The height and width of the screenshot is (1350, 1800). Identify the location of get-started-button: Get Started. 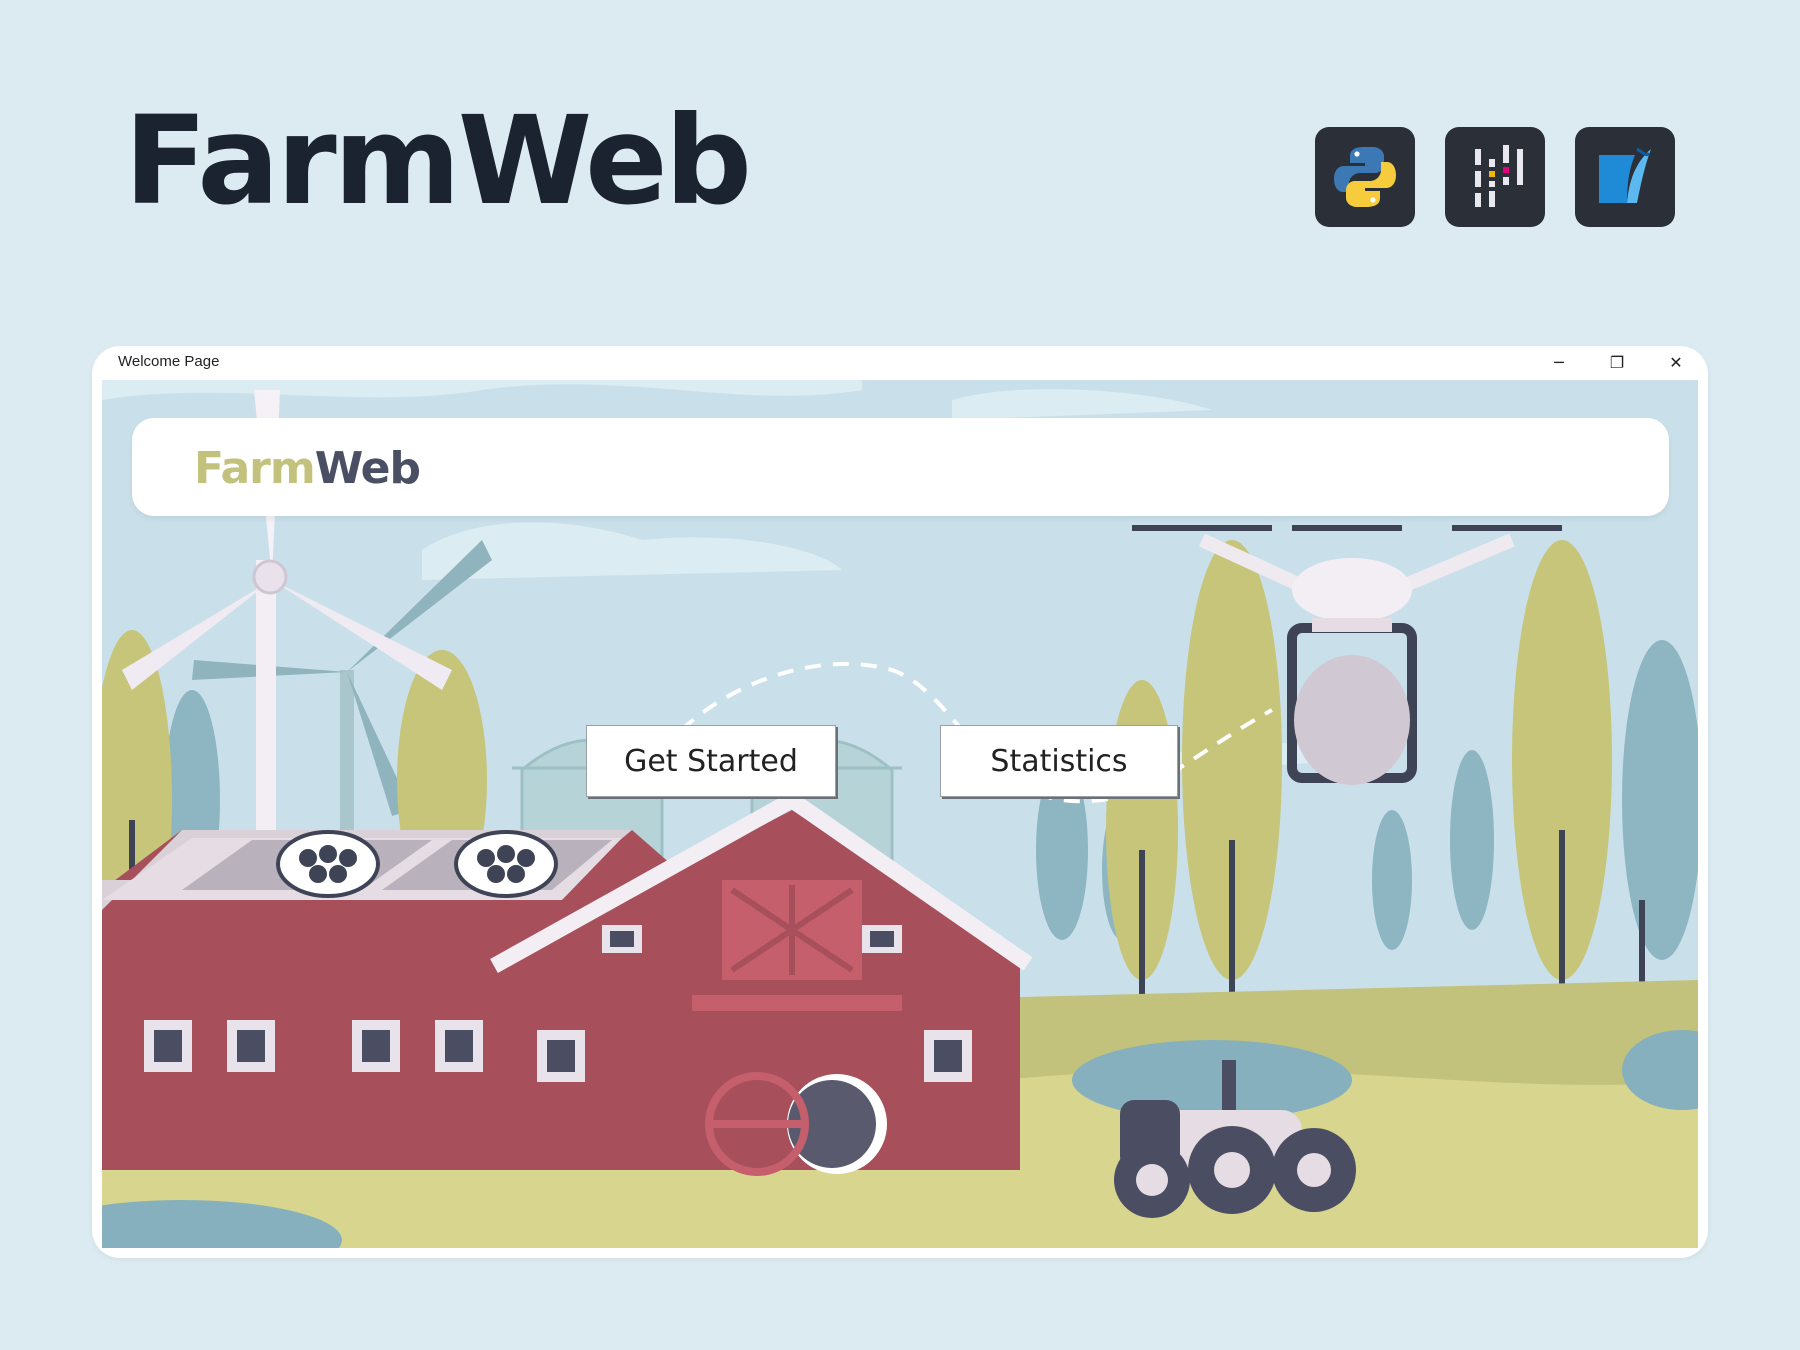
(711, 761).